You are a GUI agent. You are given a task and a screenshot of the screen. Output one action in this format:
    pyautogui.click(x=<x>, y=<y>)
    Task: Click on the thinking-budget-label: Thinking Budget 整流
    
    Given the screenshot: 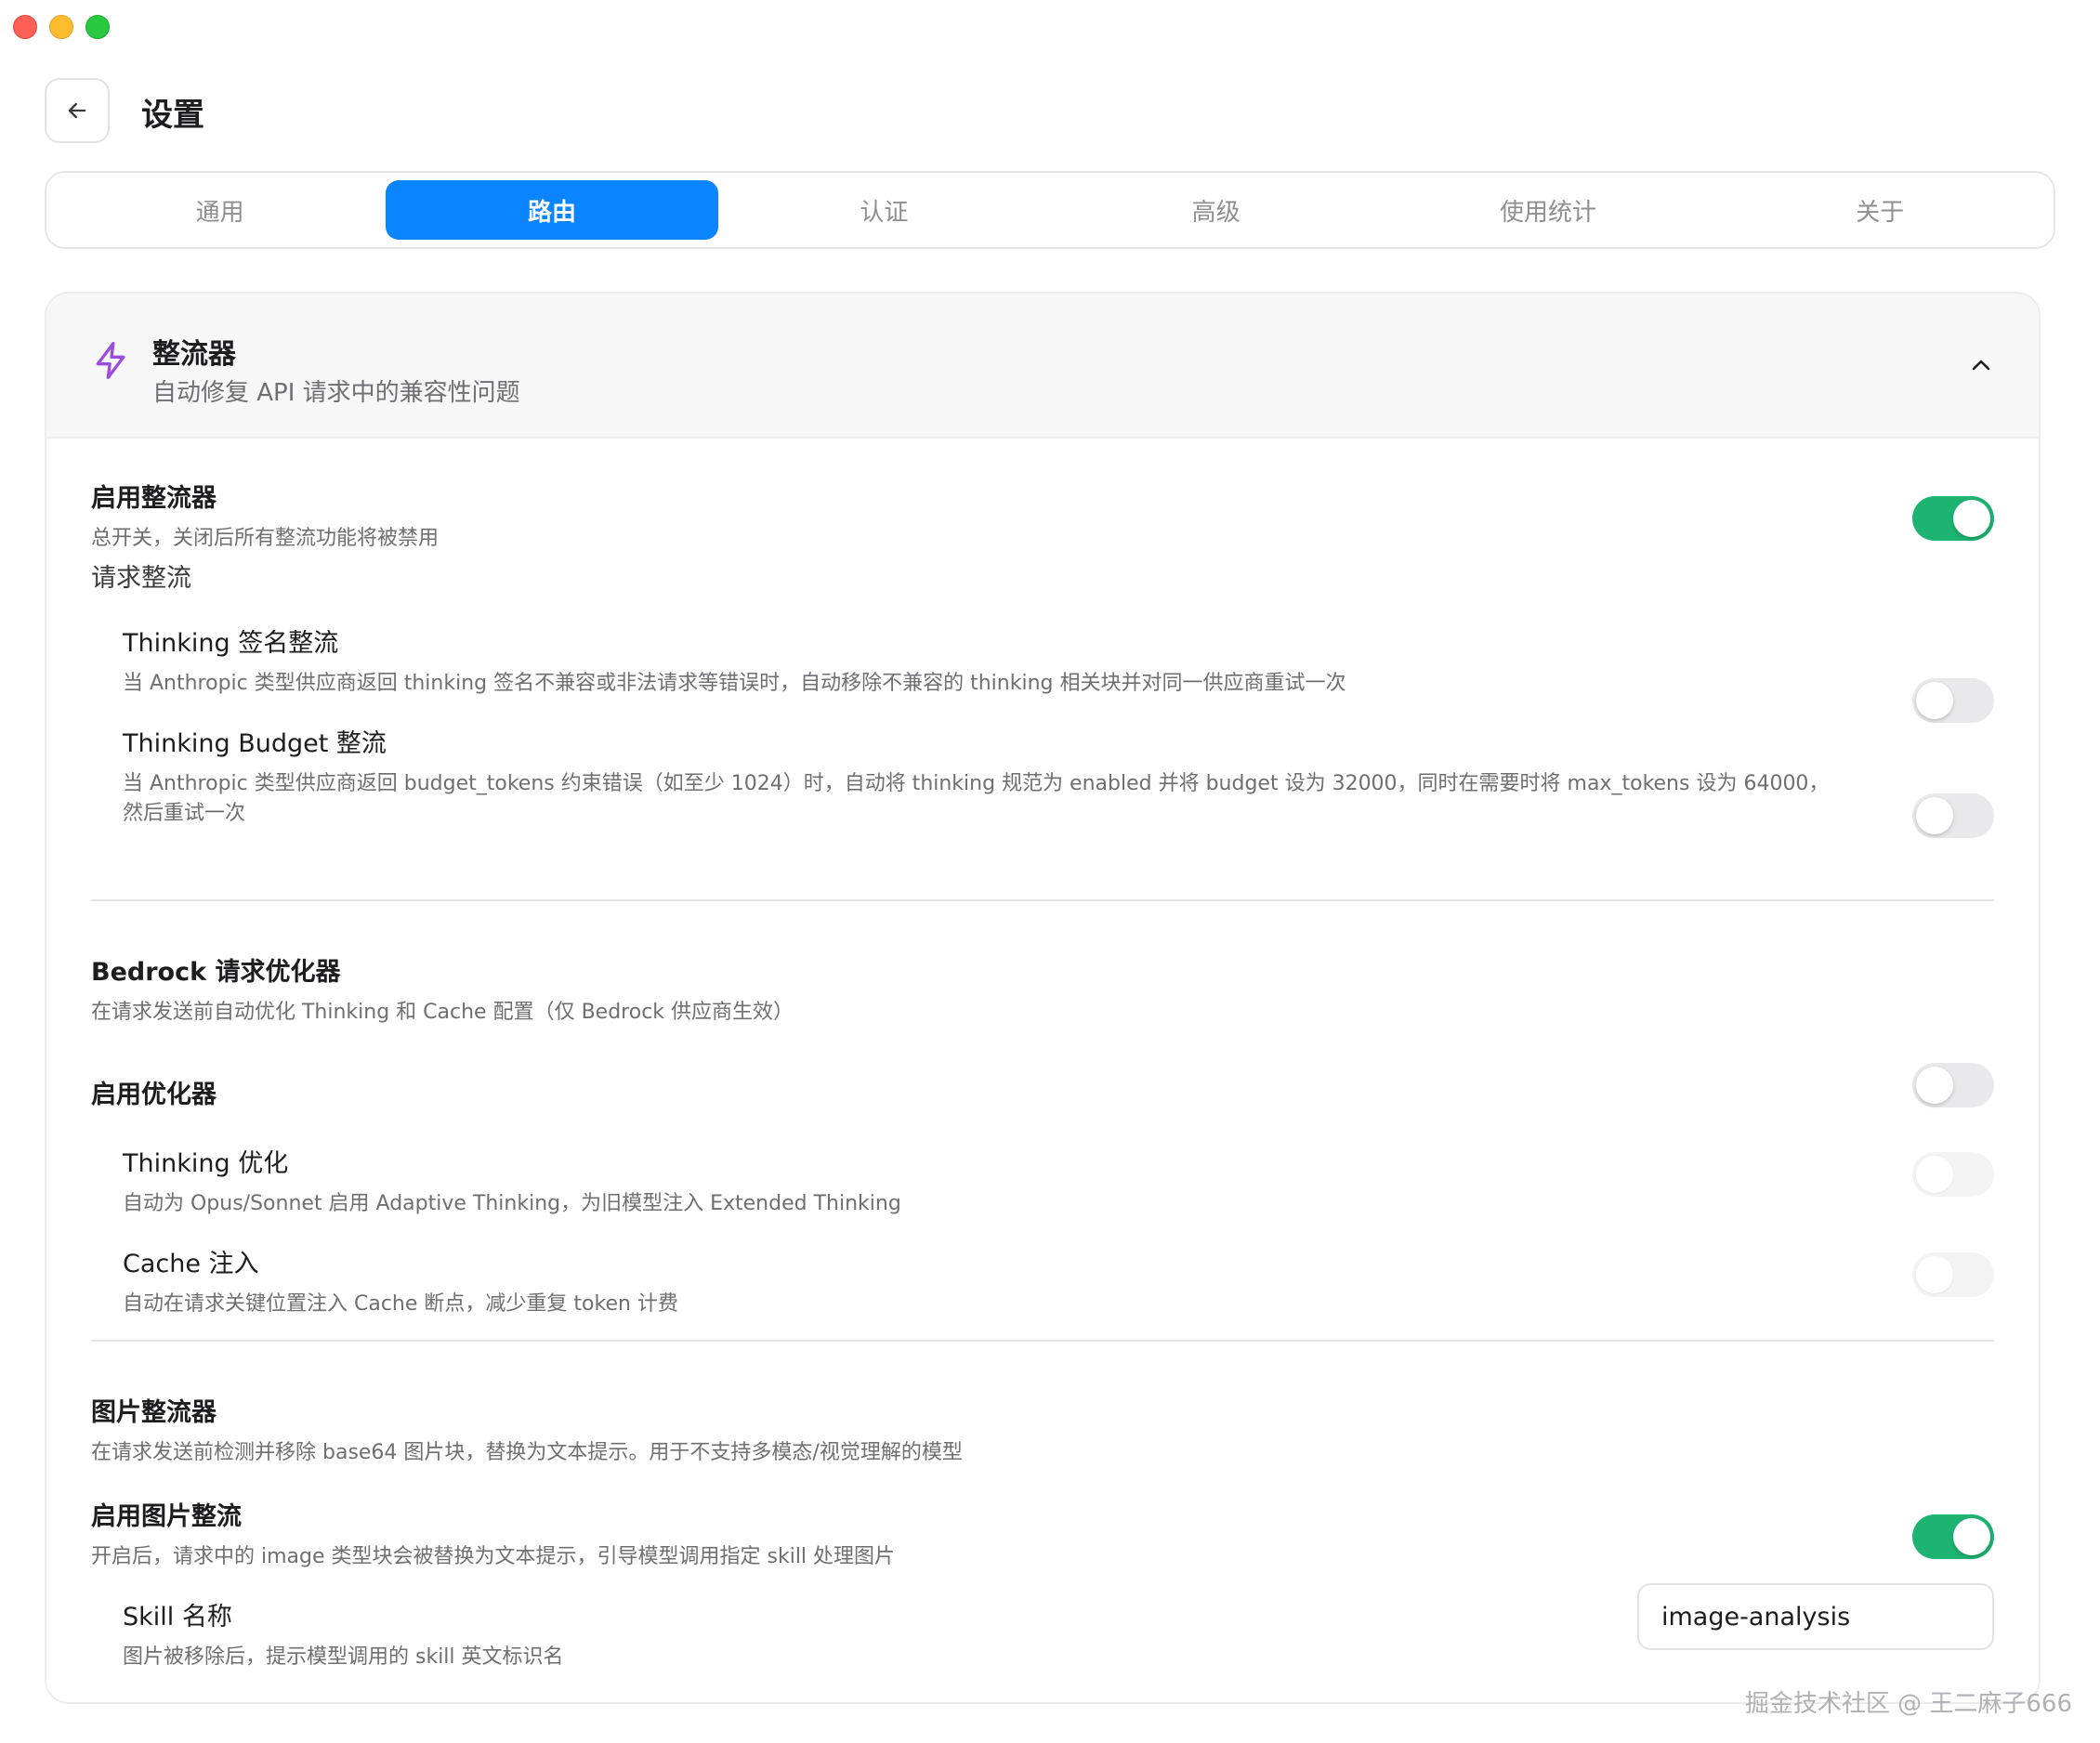 What is the action you would take?
    pyautogui.click(x=255, y=743)
    